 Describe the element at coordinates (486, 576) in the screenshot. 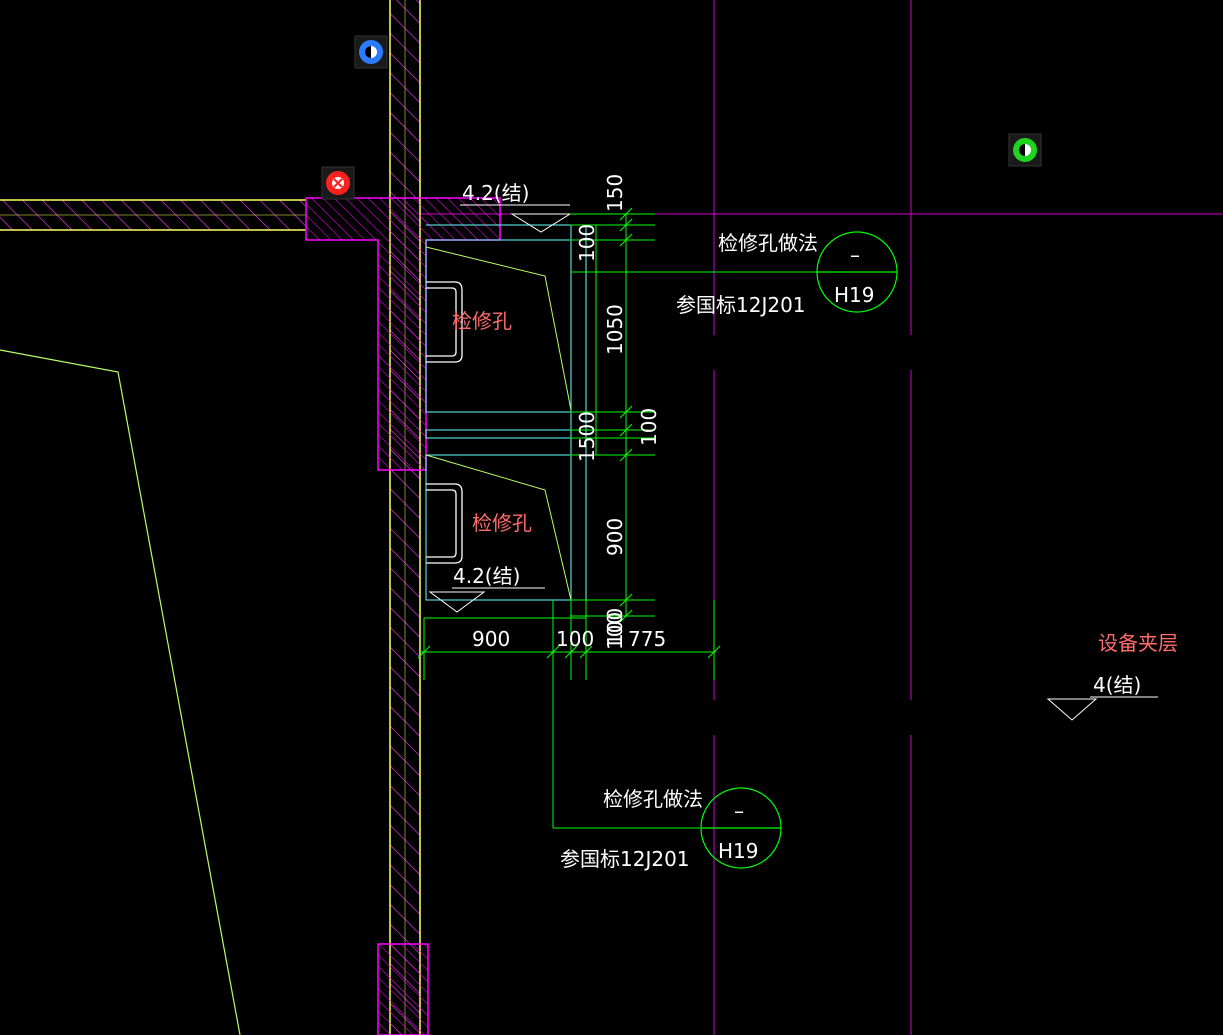

I see `elevation-mid-text: 4.2(结)` at that location.